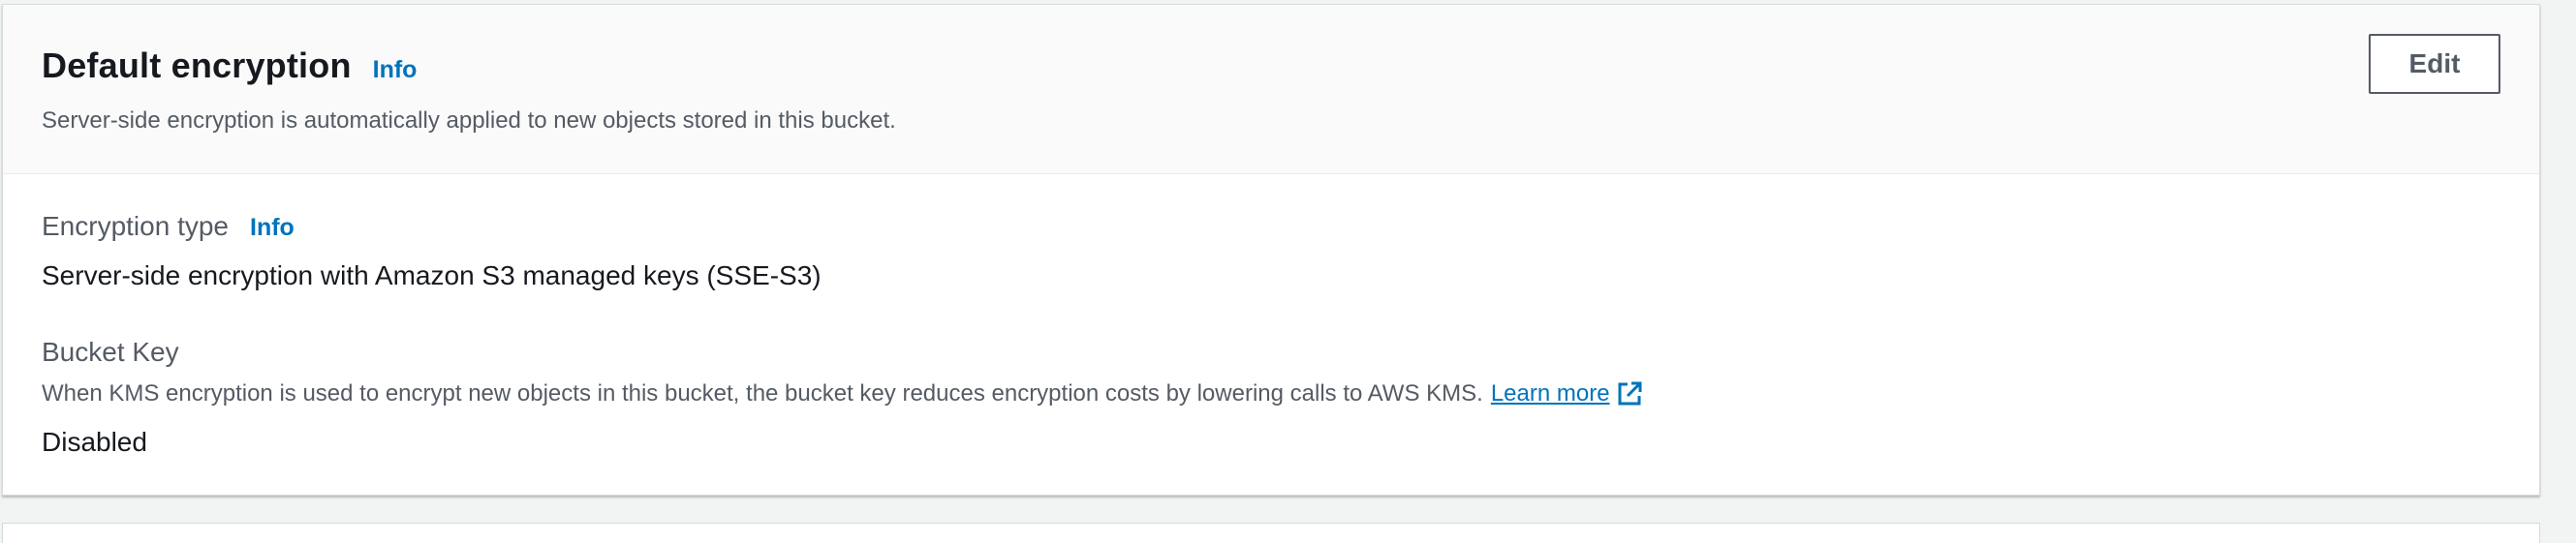  I want to click on learn-more-label: Learn more, so click(1550, 393).